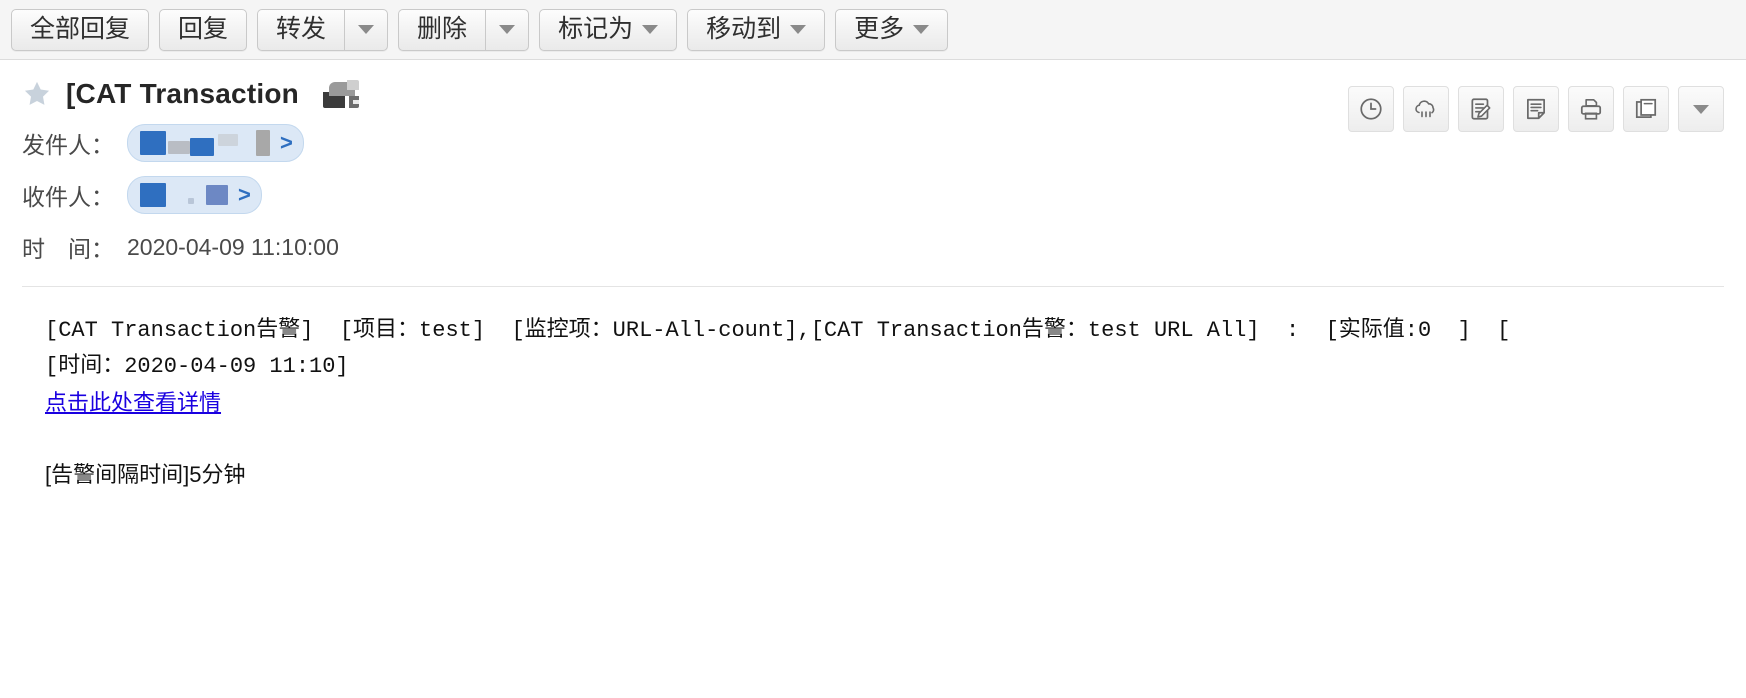  Describe the element at coordinates (37, 94) in the screenshot. I see `star-icon` at that location.